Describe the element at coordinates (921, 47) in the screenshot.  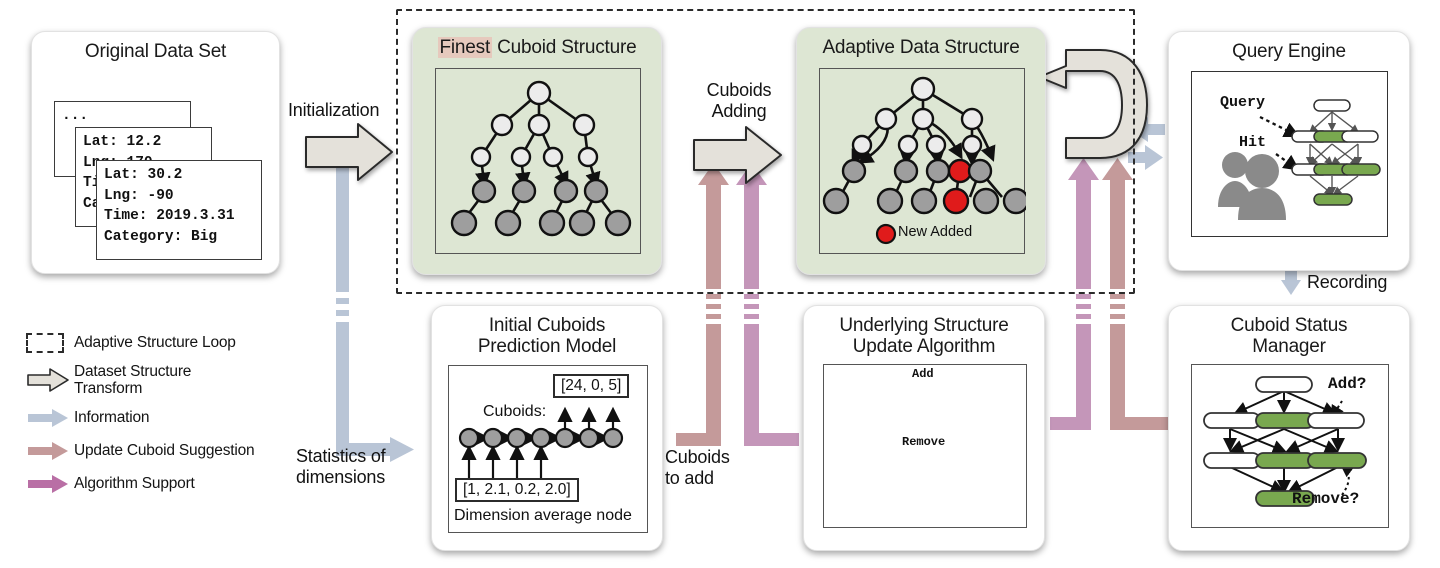
I see `adaptive-data-structure-title: Adaptive Data Structure` at that location.